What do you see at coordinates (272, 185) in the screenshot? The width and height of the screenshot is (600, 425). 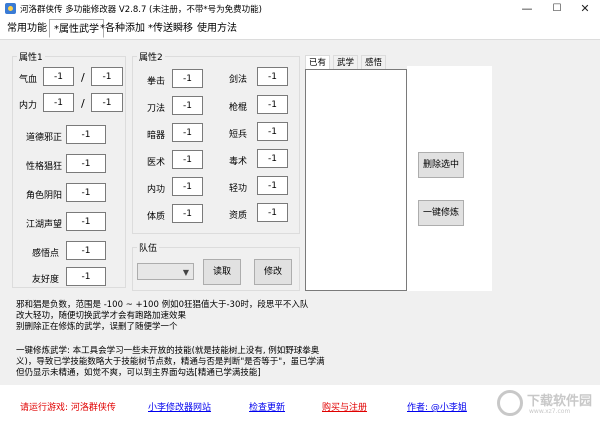 I see `qinggong-input` at bounding box center [272, 185].